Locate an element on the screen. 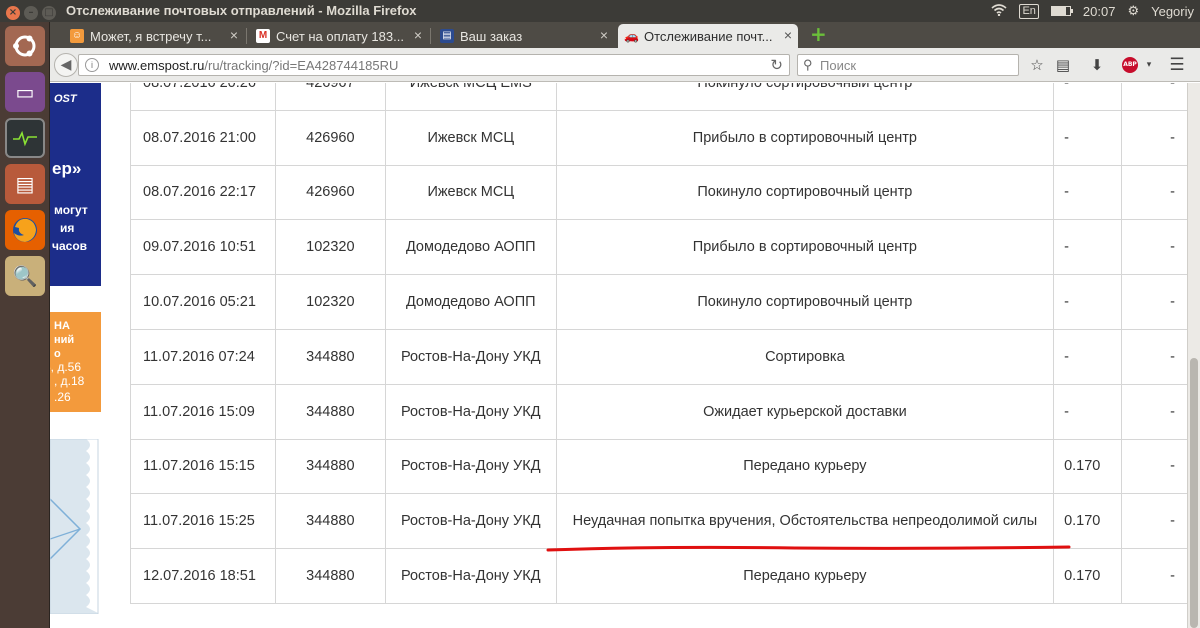 Image resolution: width=1200 pixels, height=628 pixels. window-controls: × – □ is located at coordinates (33, 12).